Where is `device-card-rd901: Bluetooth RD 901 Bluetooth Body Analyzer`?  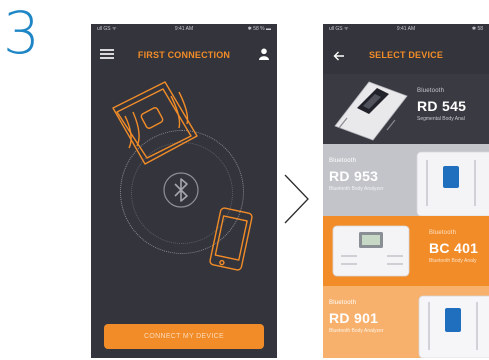
device-card-rd901: Bluetooth RD 901 Bluetooth Body Analyzer is located at coordinates (406, 322).